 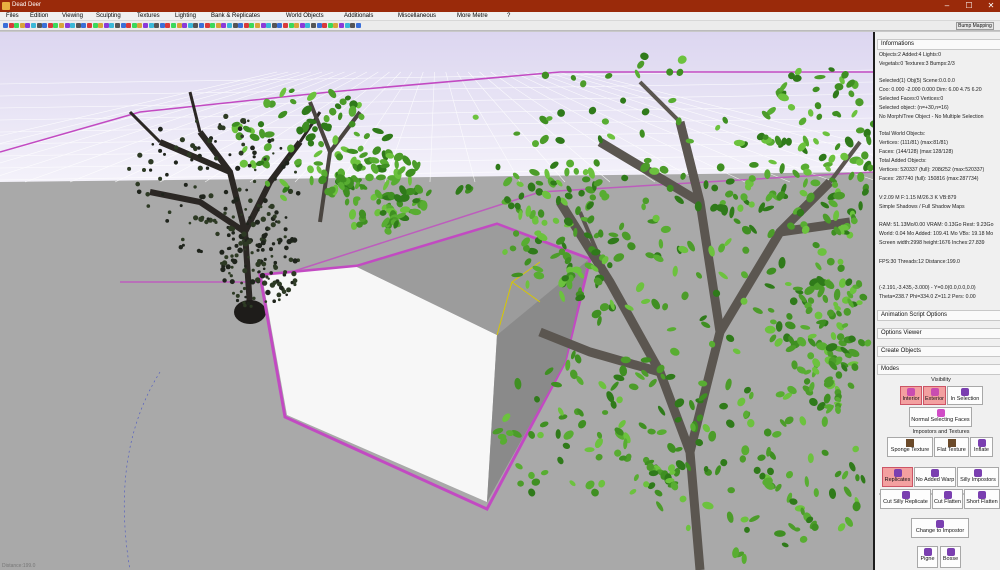 What do you see at coordinates (951, 447) in the screenshot?
I see `flat-texture-button: Flat Texture` at bounding box center [951, 447].